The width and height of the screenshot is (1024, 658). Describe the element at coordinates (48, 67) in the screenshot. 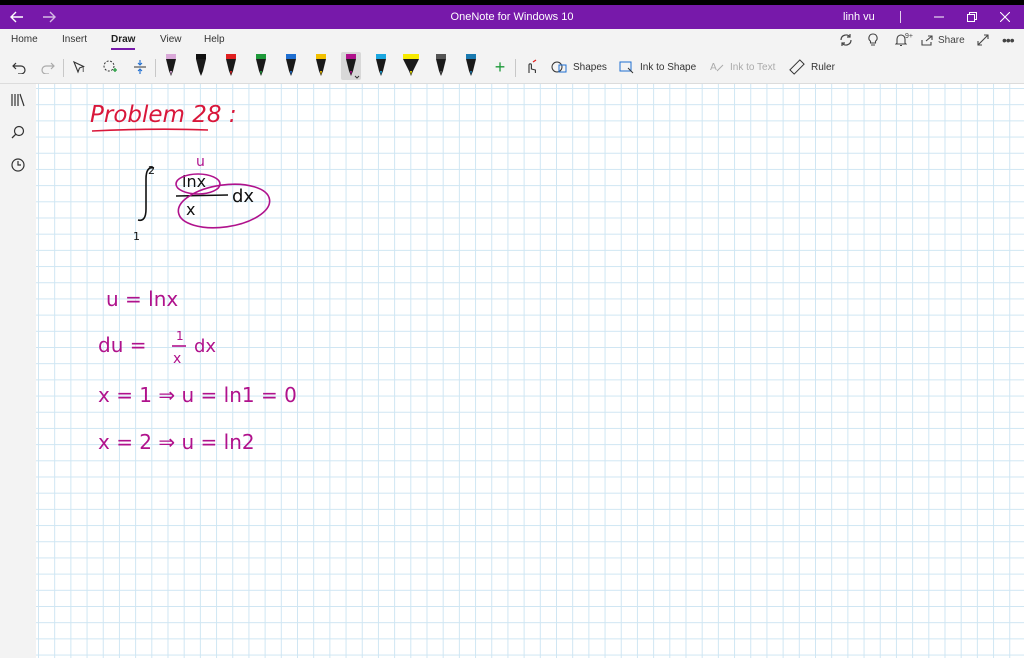

I see `redo-icon` at that location.